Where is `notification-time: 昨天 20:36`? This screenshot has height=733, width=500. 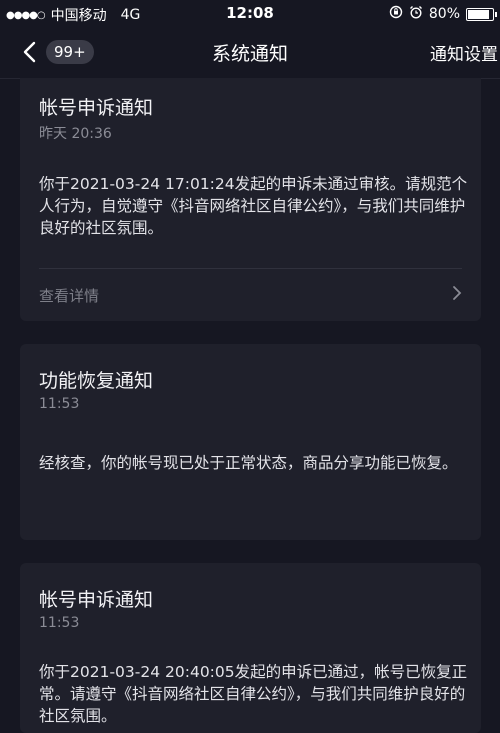
notification-time: 昨天 20:36 is located at coordinates (75, 134).